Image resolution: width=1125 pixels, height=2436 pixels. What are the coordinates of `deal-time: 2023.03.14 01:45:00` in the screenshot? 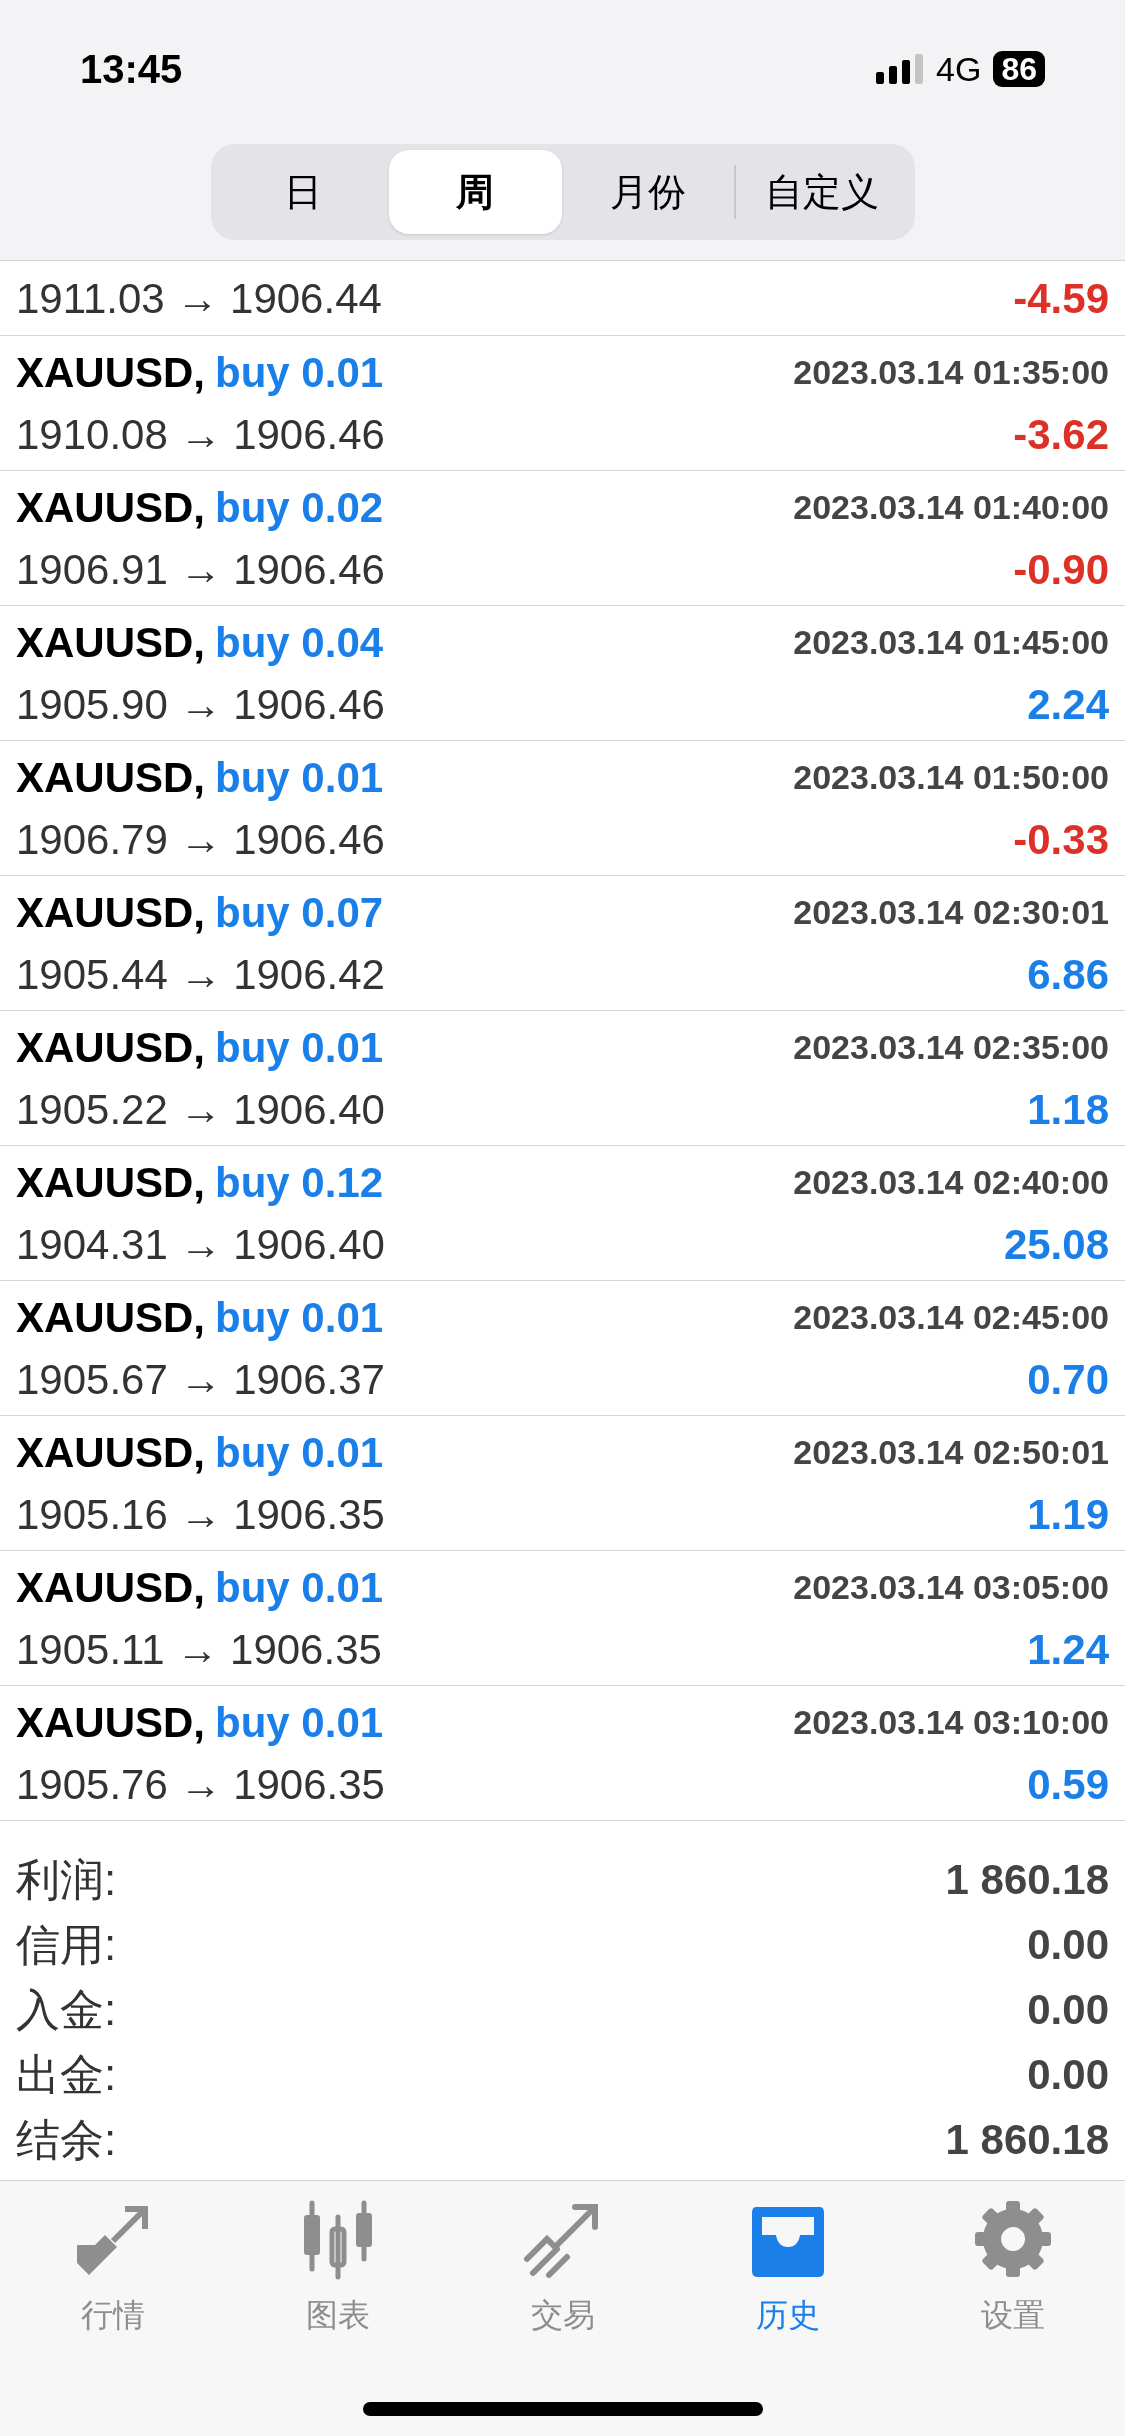 It's located at (951, 642).